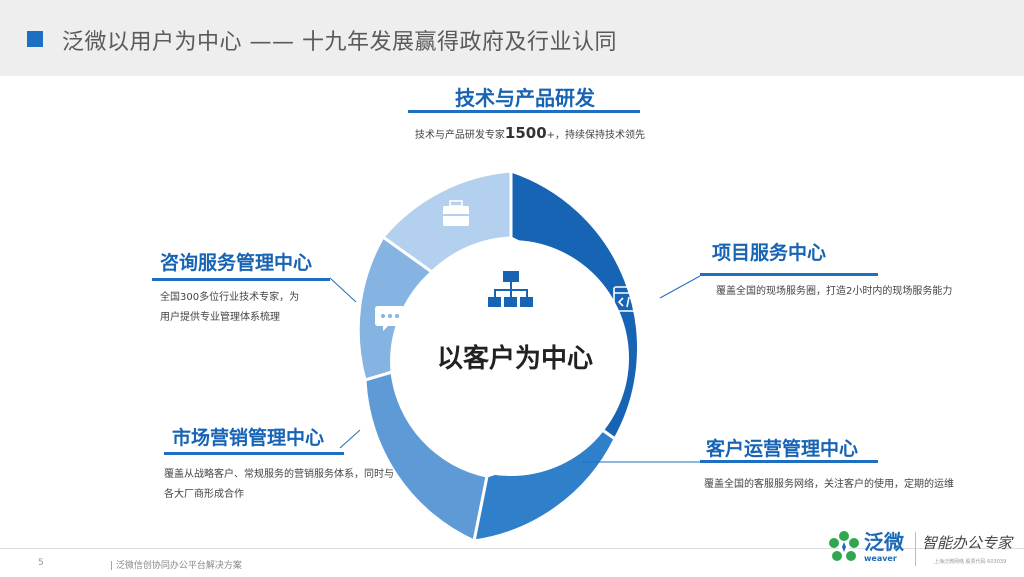 Image resolution: width=1024 pixels, height=577 pixels. What do you see at coordinates (967, 543) in the screenshot?
I see `logo-slogan: 智能办公专家` at bounding box center [967, 543].